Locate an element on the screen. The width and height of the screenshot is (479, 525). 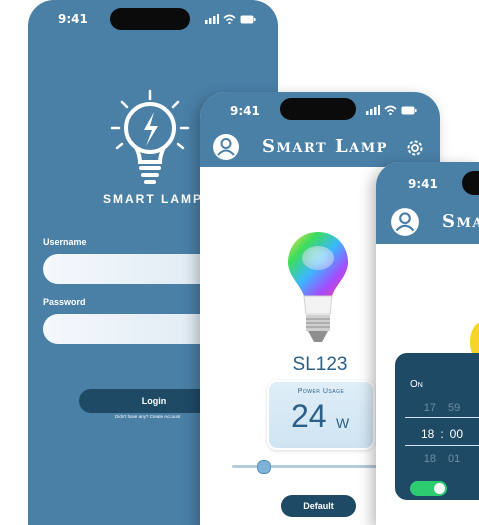
timer-screen: 9:41 Sma On 17 59 18 : 00 18 01 is located at coordinates (427, 343).